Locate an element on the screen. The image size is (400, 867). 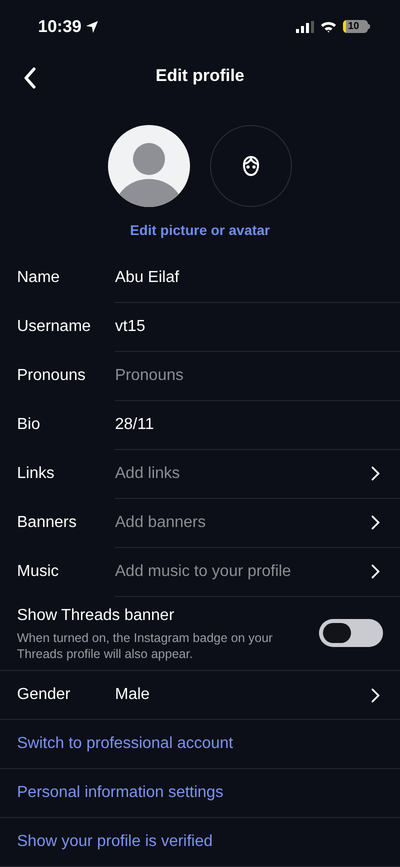
status-time: 10:39 is located at coordinates (60, 27).